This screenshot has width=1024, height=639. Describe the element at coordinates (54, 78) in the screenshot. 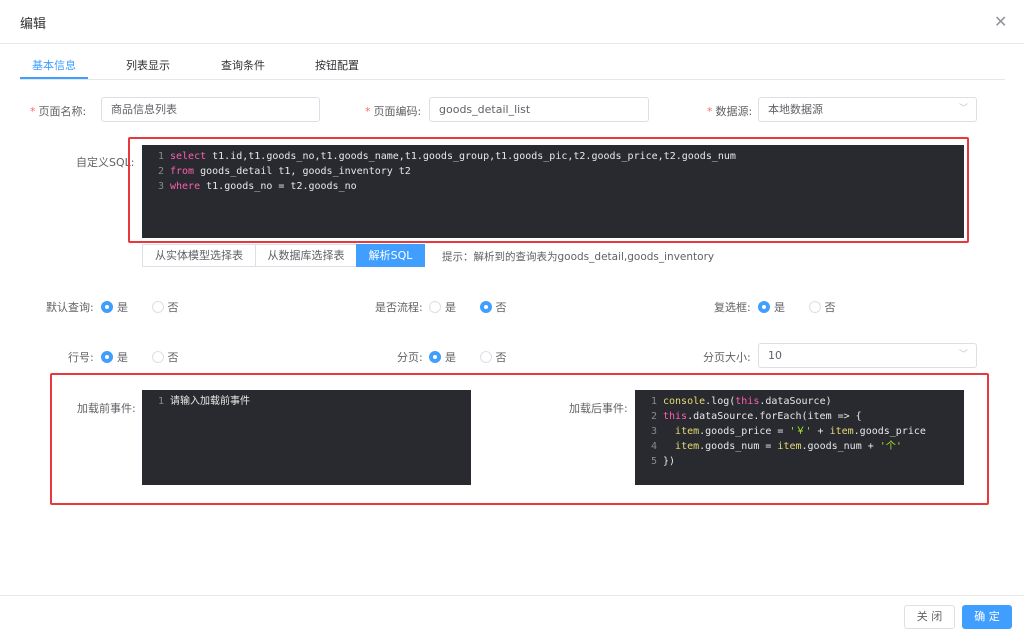

I see `active-tab-indicator` at that location.